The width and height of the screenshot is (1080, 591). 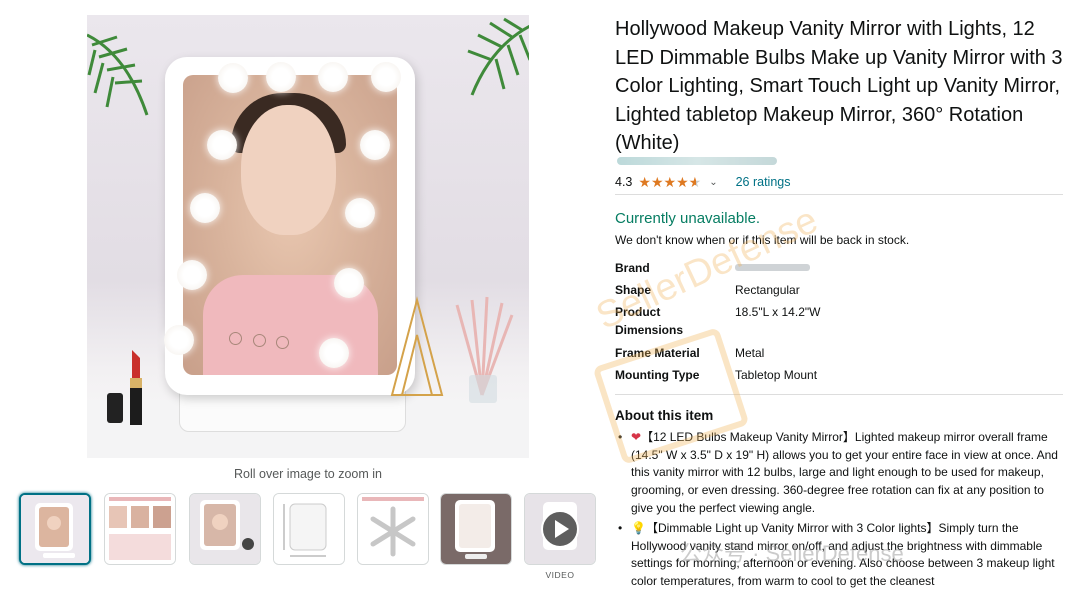 What do you see at coordinates (649, 321) in the screenshot?
I see `spec-key: Product Dimensions` at bounding box center [649, 321].